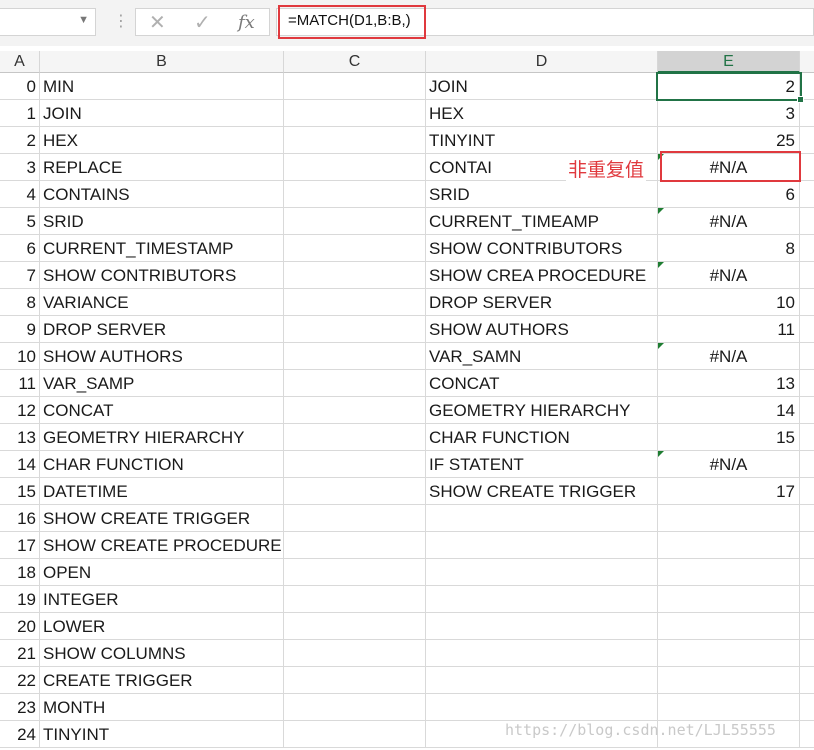 This screenshot has height=750, width=814. I want to click on cell-d: SHOW AUTHORS, so click(542, 329).